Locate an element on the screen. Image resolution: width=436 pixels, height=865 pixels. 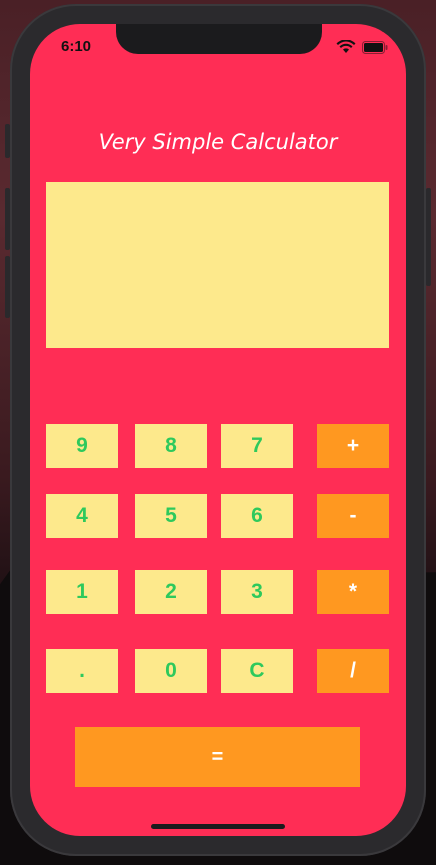
home-indicator is located at coordinates (218, 826).